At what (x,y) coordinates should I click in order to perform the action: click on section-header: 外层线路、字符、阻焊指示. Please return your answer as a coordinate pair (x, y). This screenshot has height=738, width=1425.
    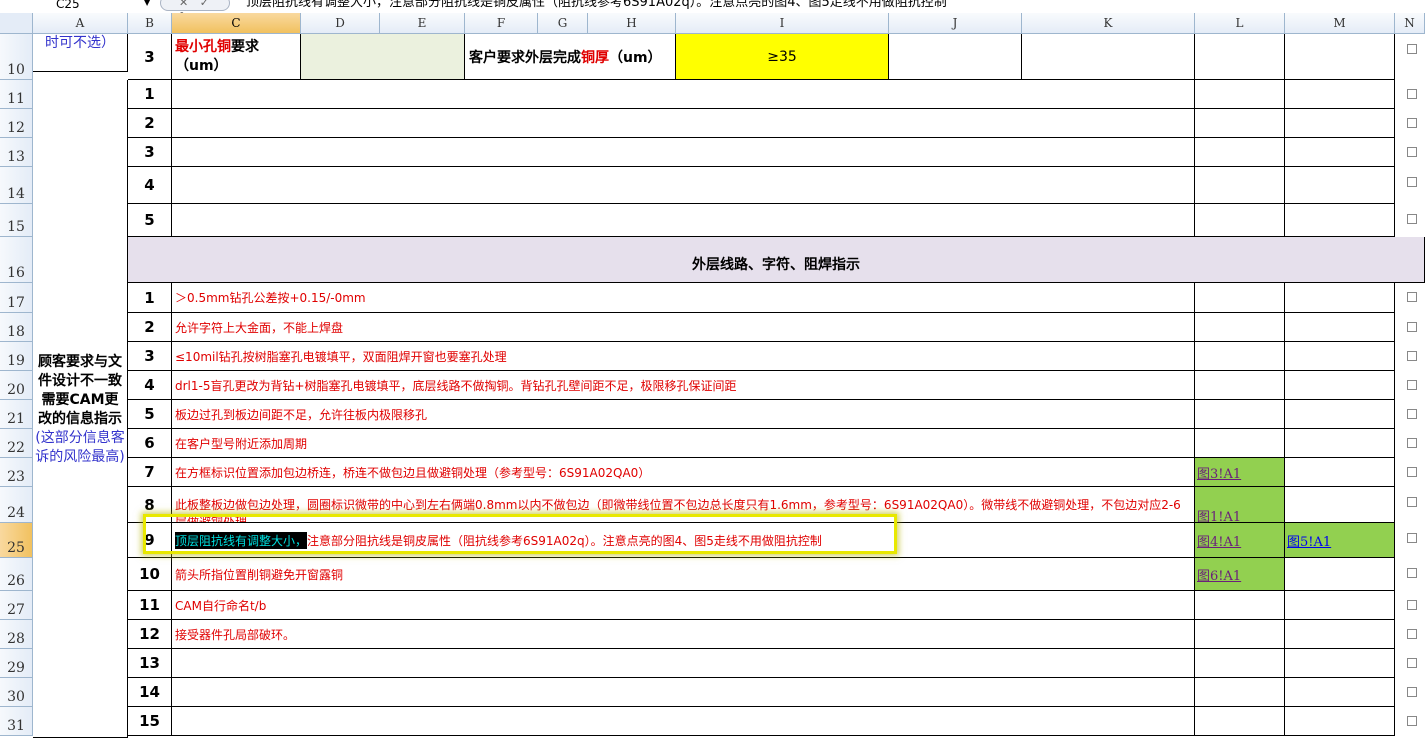
    Looking at the image, I should click on (776, 260).